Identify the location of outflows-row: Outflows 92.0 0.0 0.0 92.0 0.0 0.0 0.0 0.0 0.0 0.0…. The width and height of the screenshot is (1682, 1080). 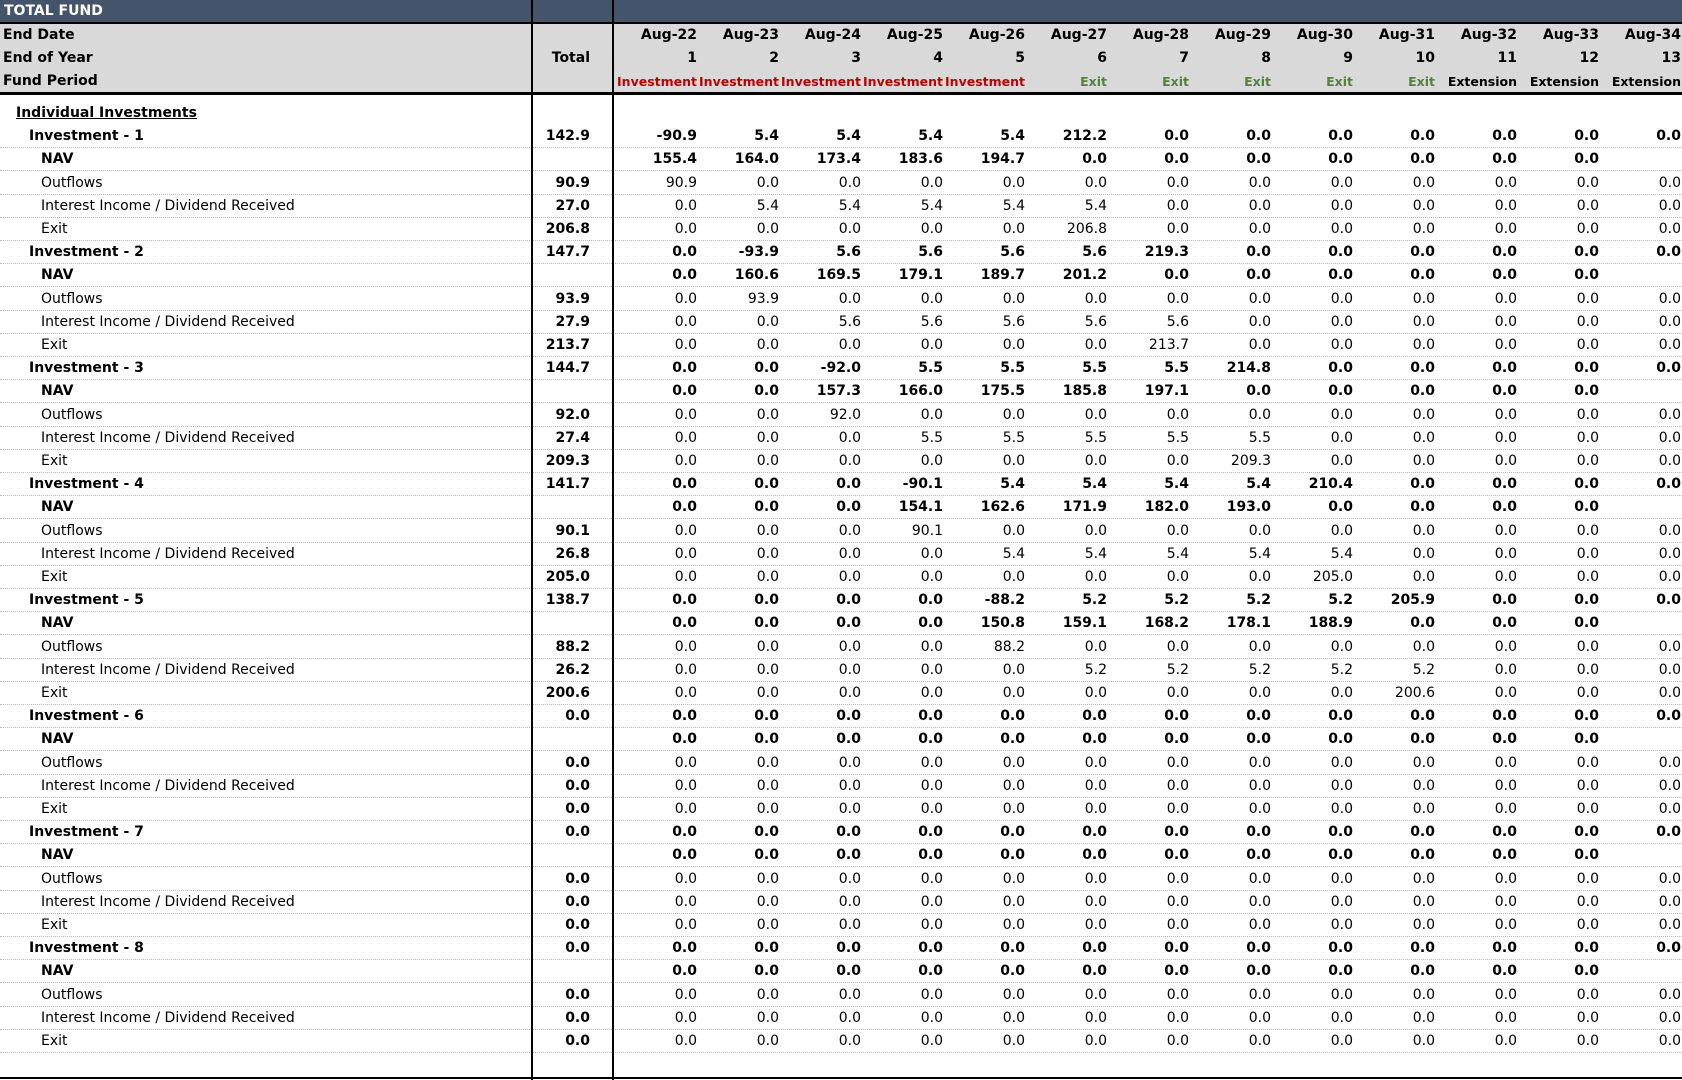
(841, 415).